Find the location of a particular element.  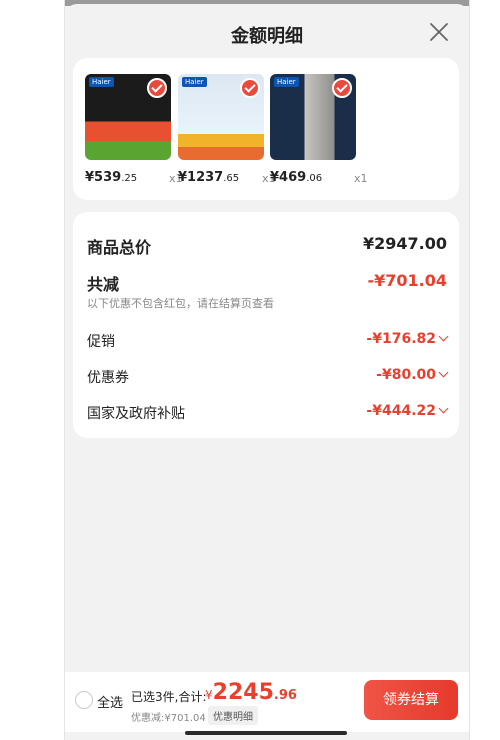

product-price: ¥1237.65 is located at coordinates (209, 177).